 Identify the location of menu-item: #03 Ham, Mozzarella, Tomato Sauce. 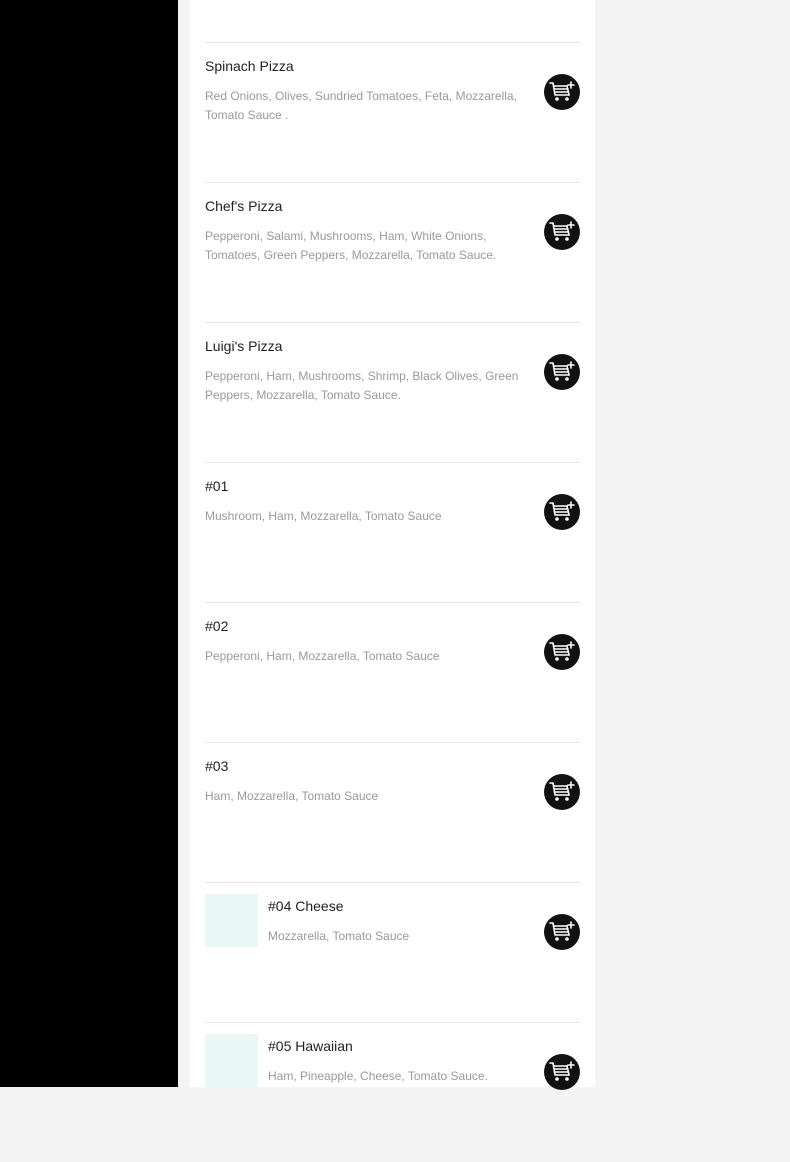
(392, 812).